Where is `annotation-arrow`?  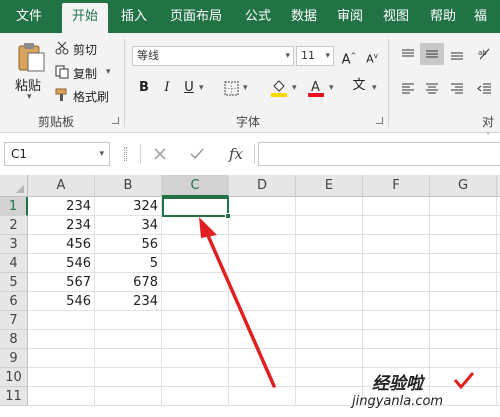 annotation-arrow is located at coordinates (237, 302).